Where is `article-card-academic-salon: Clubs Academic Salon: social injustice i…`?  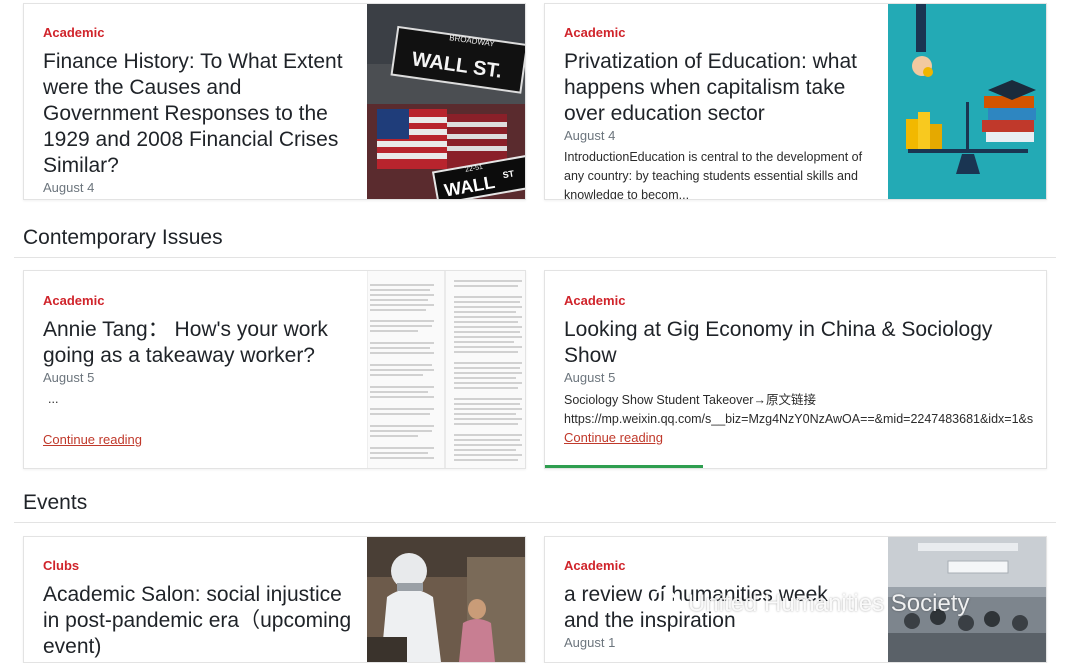 article-card-academic-salon: Clubs Academic Salon: social injustice i… is located at coordinates (274, 599).